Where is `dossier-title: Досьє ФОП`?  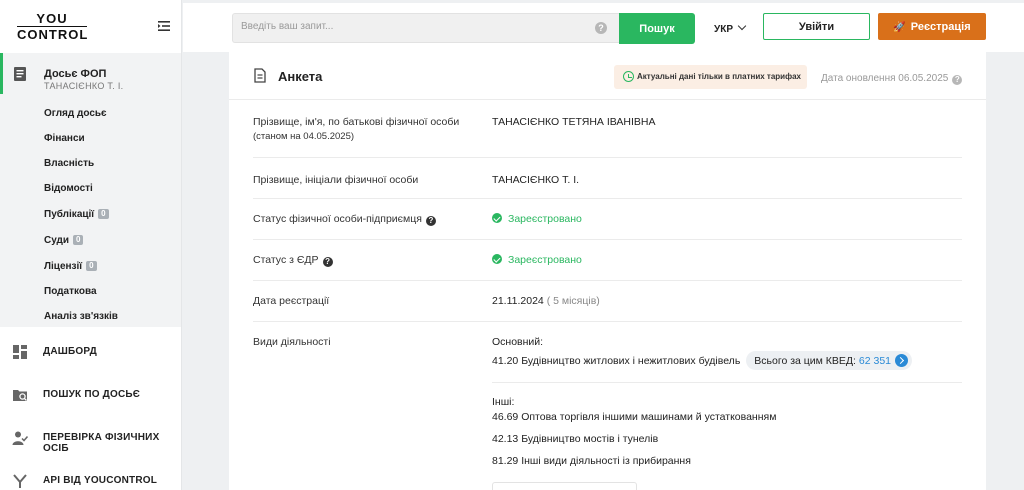
dossier-title: Досьє ФОП is located at coordinates (75, 74).